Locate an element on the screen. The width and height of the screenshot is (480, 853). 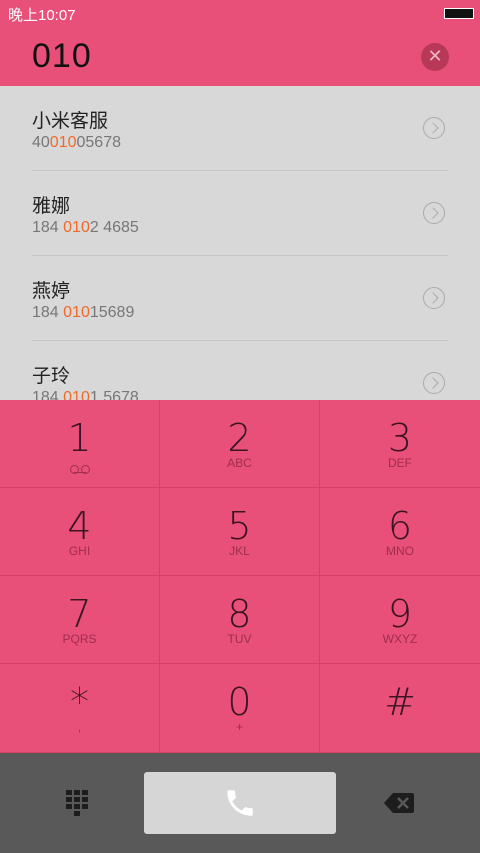
contact-name: 燕婷 is located at coordinates (51, 291).